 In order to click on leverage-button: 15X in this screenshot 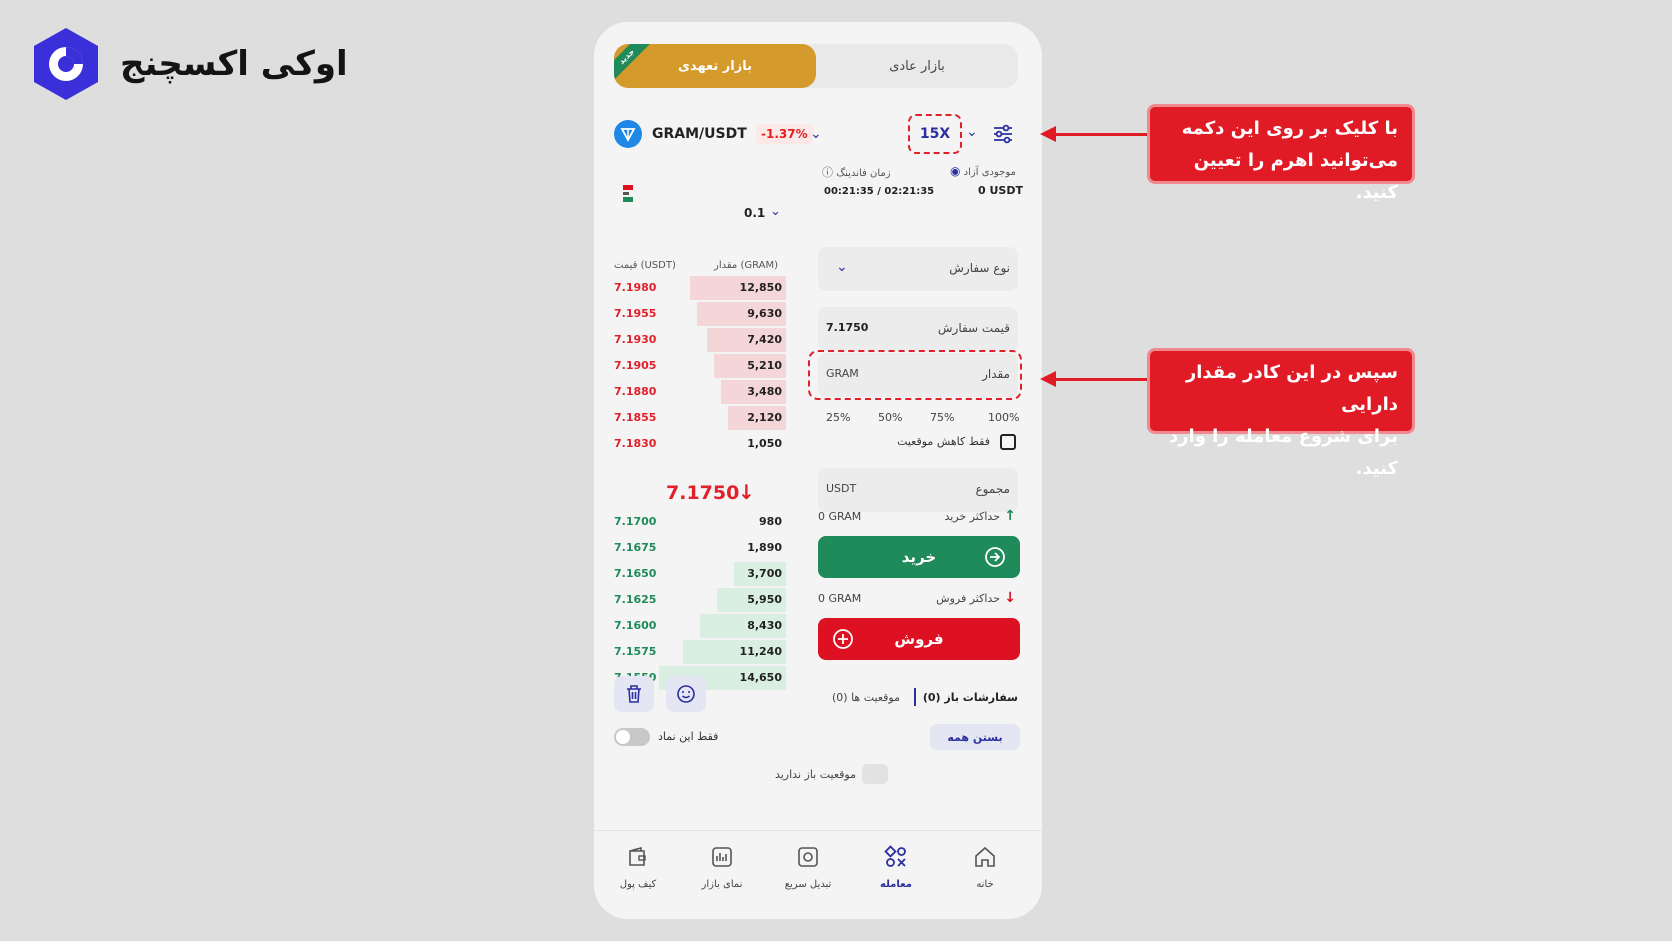, I will do `click(935, 134)`.